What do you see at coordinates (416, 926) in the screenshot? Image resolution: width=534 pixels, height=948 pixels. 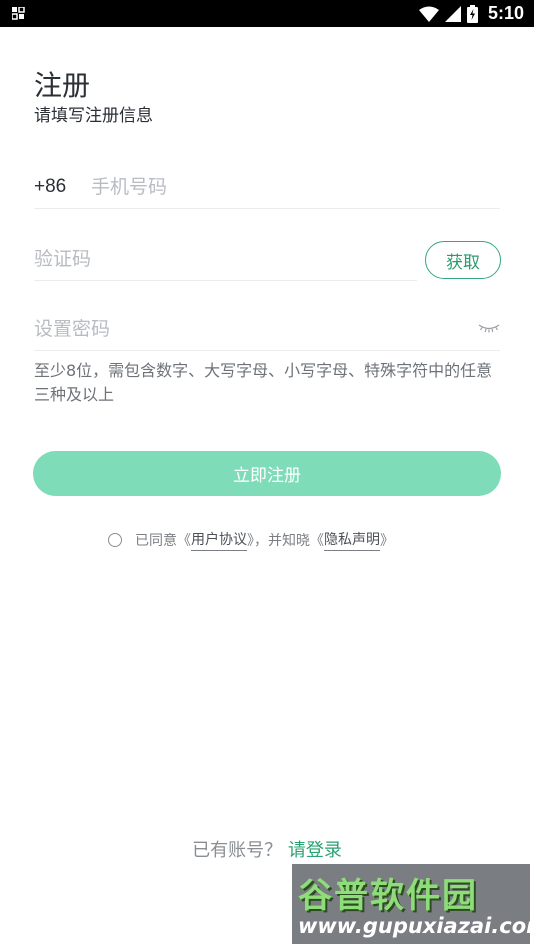 I see `watermark-url: www.gupuxiazai.com` at bounding box center [416, 926].